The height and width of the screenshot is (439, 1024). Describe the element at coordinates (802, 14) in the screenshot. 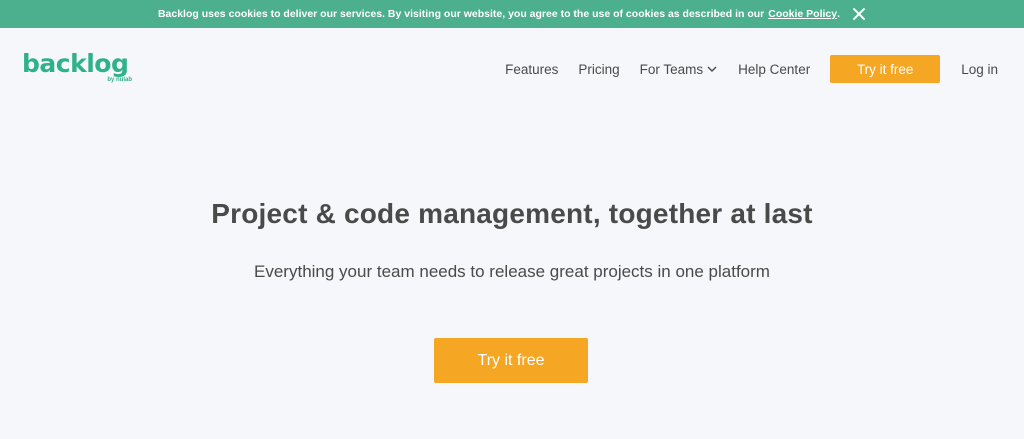

I see `cookie-policy-link: Cookie Policy` at that location.